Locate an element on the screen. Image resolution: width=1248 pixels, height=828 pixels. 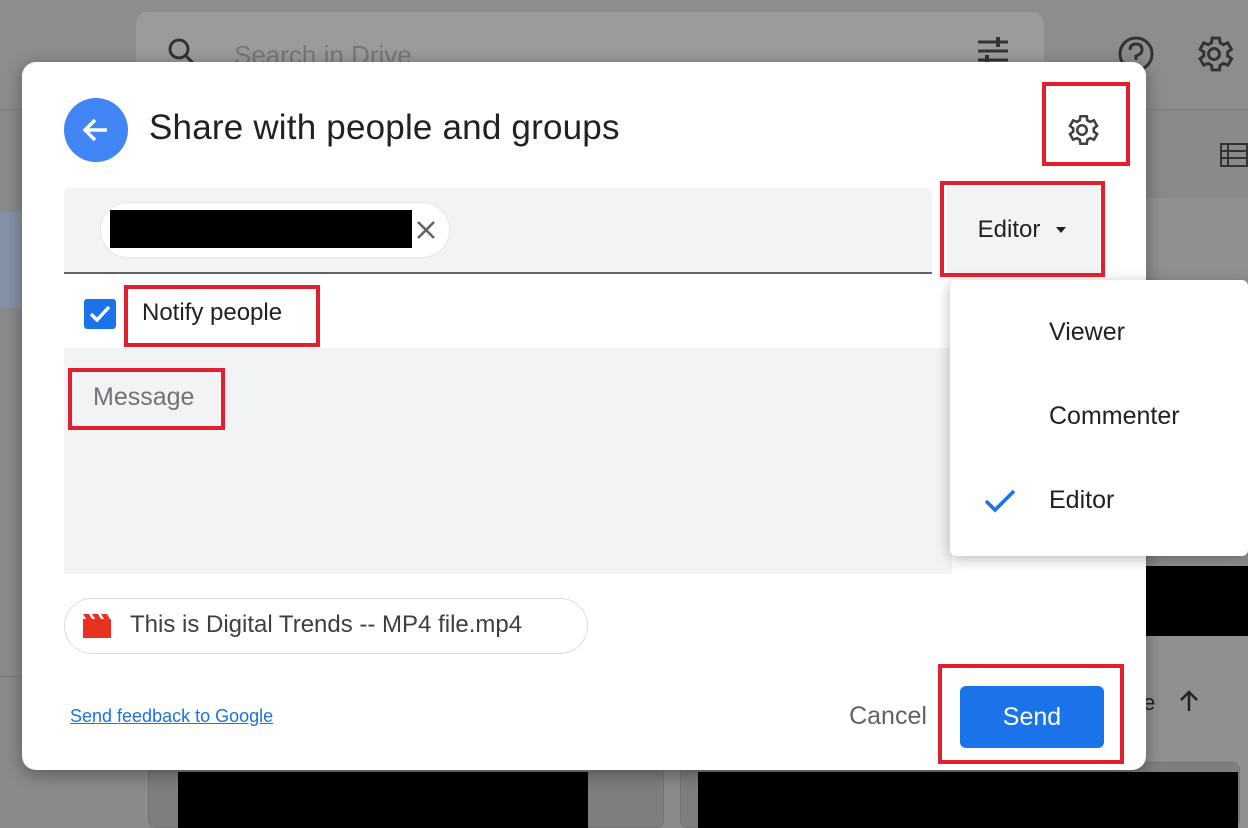
redacted-recipient is located at coordinates (261, 229).